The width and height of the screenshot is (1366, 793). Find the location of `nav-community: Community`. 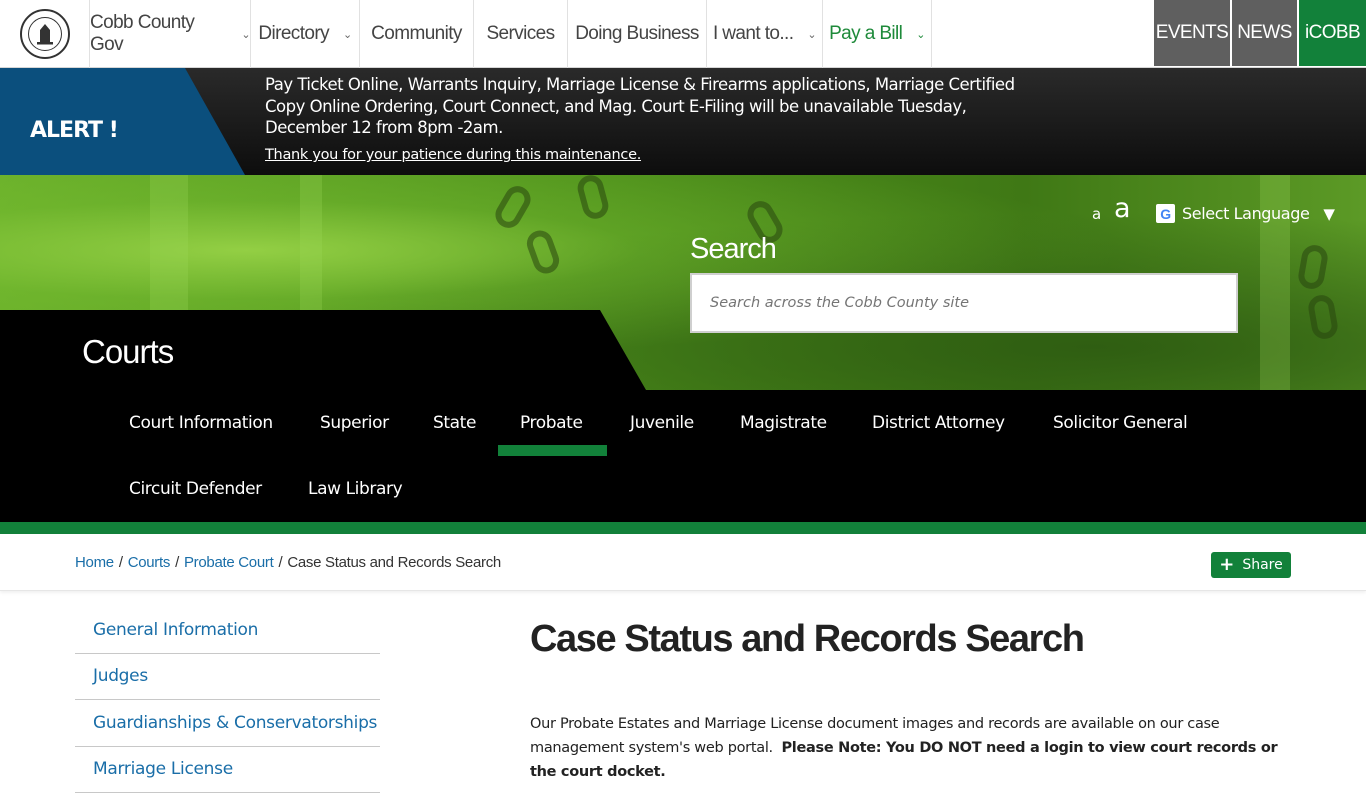

nav-community: Community is located at coordinates (417, 34).